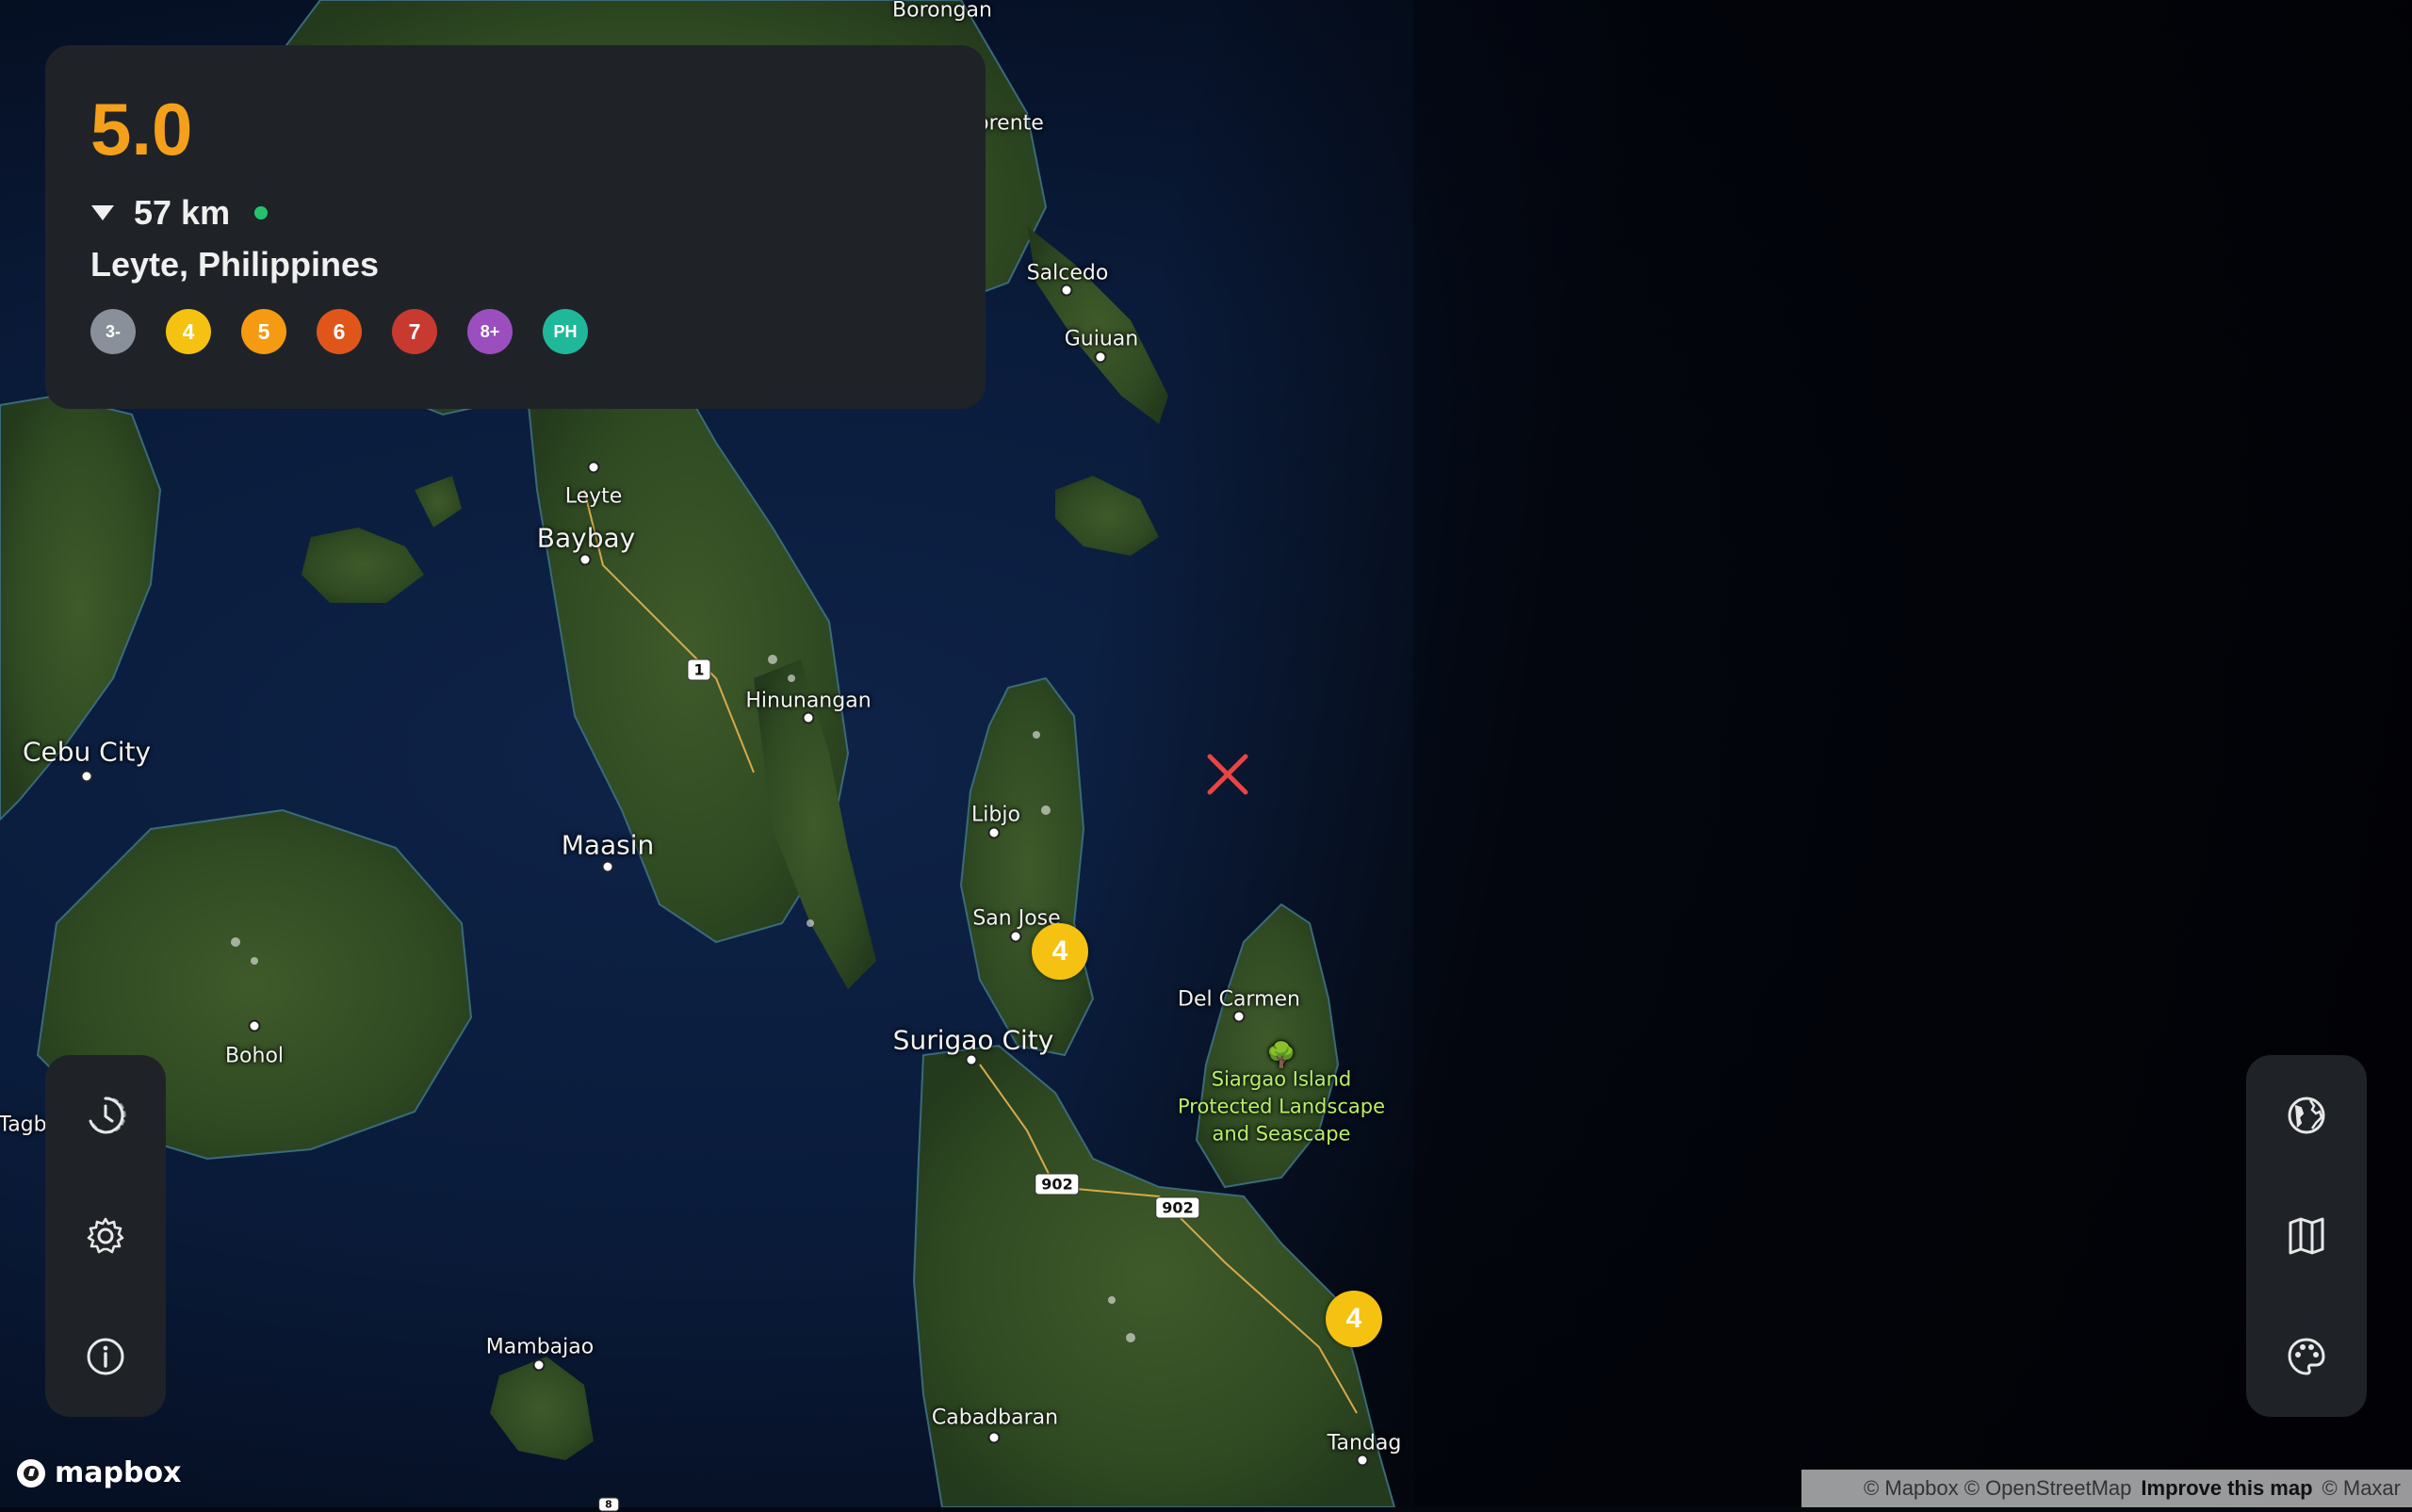  What do you see at coordinates (141, 129) in the screenshot?
I see `magnitude-value: 5.0` at bounding box center [141, 129].